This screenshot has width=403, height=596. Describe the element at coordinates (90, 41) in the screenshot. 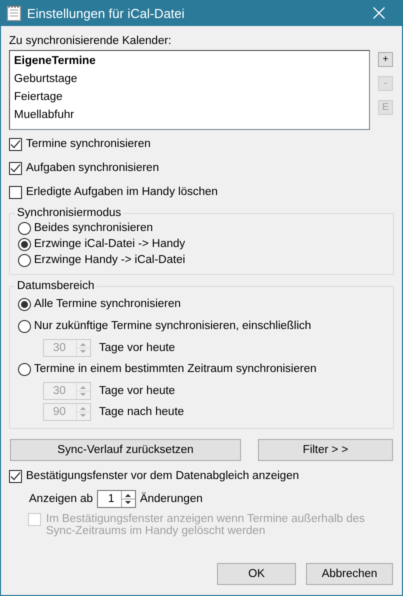

I see `calendar-list-label: Zu synchronisierende Kalender:` at that location.